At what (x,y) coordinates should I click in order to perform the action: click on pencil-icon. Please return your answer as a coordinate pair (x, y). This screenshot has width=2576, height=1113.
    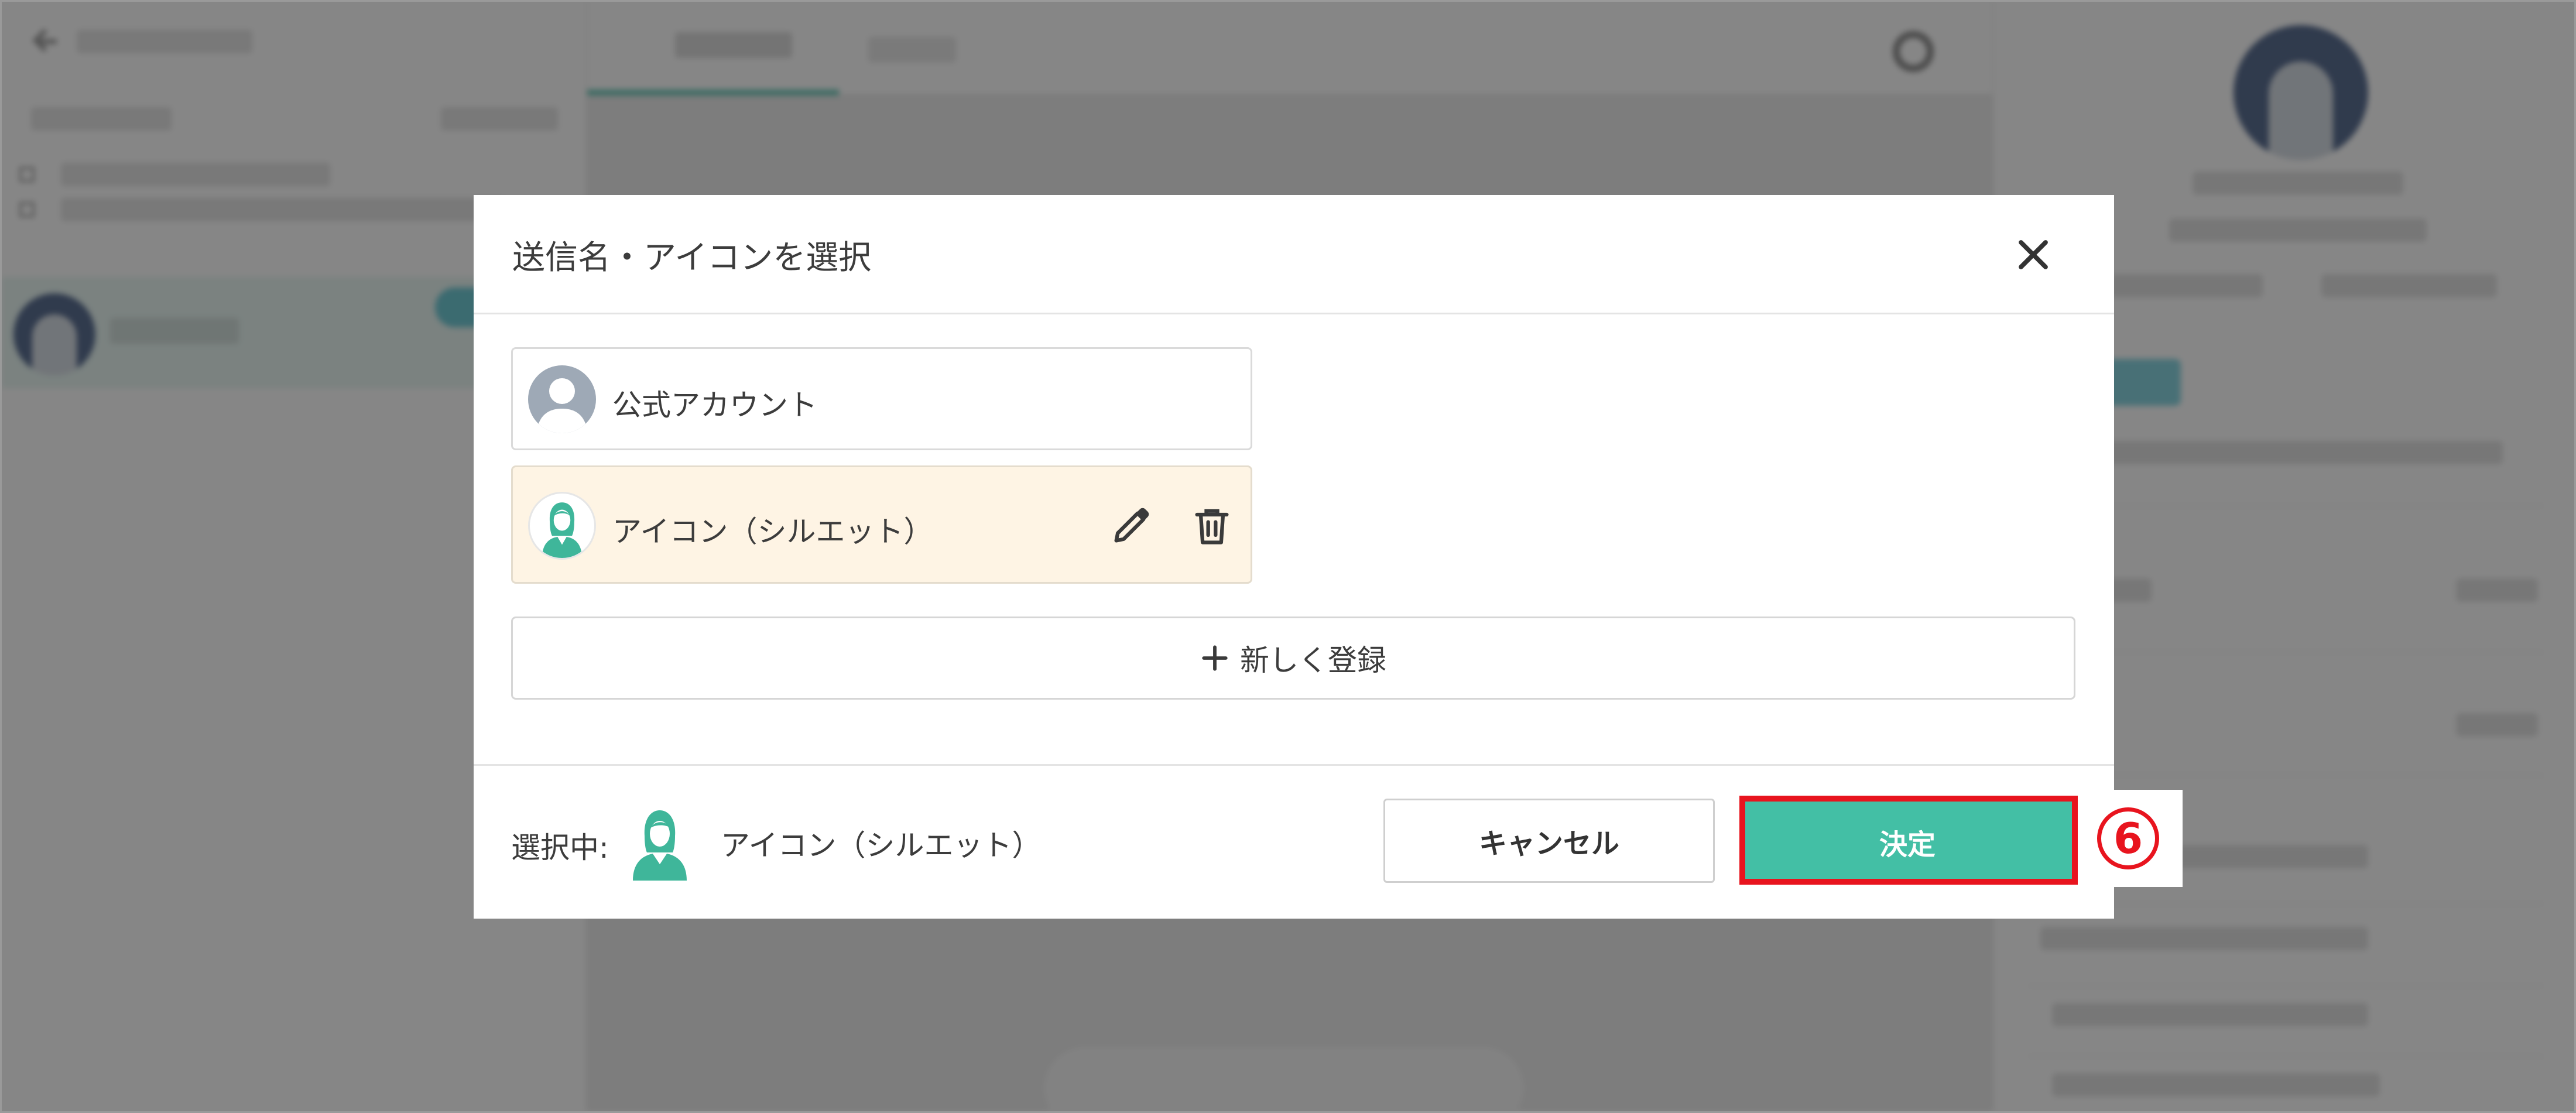
    Looking at the image, I should click on (1131, 525).